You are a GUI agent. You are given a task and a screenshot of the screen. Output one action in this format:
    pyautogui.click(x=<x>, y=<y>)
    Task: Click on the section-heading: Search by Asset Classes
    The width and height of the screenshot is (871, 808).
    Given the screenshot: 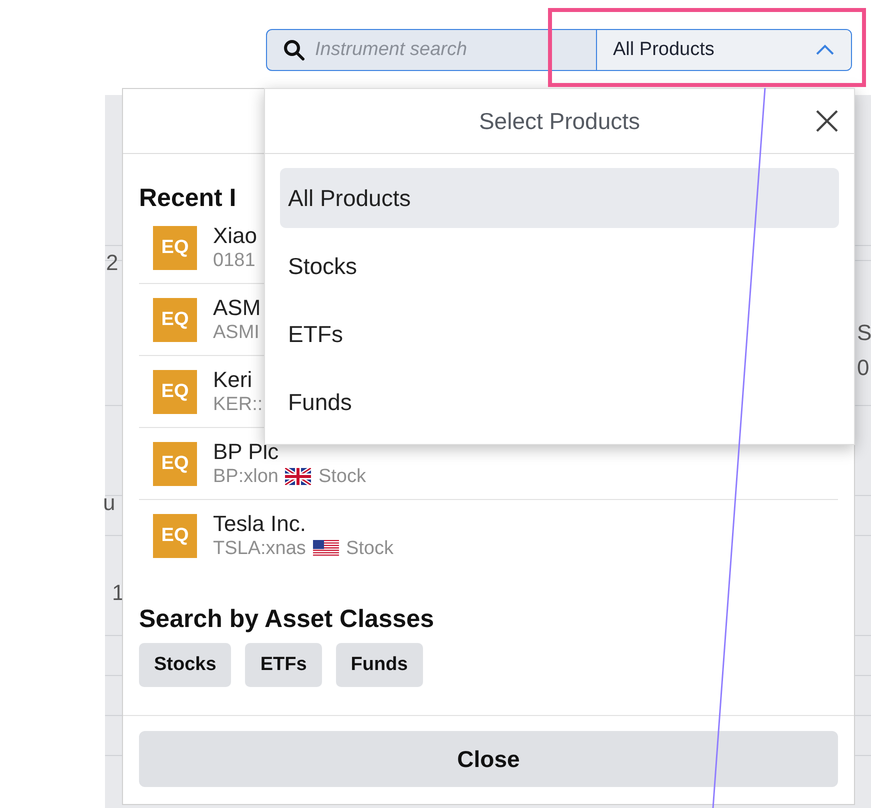 What is the action you would take?
    pyautogui.click(x=286, y=619)
    